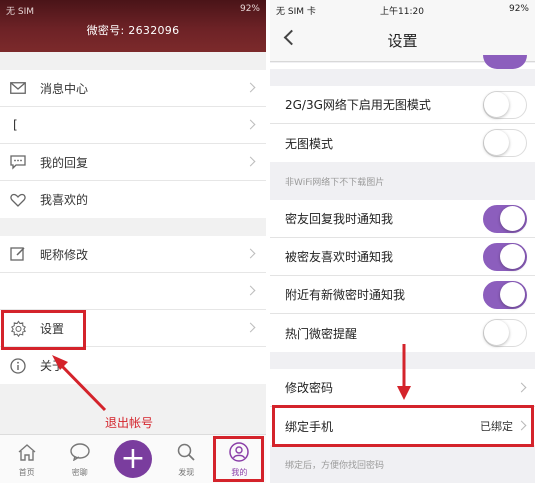  Describe the element at coordinates (79, 472) in the screenshot. I see `tab-label: 密聊` at that location.